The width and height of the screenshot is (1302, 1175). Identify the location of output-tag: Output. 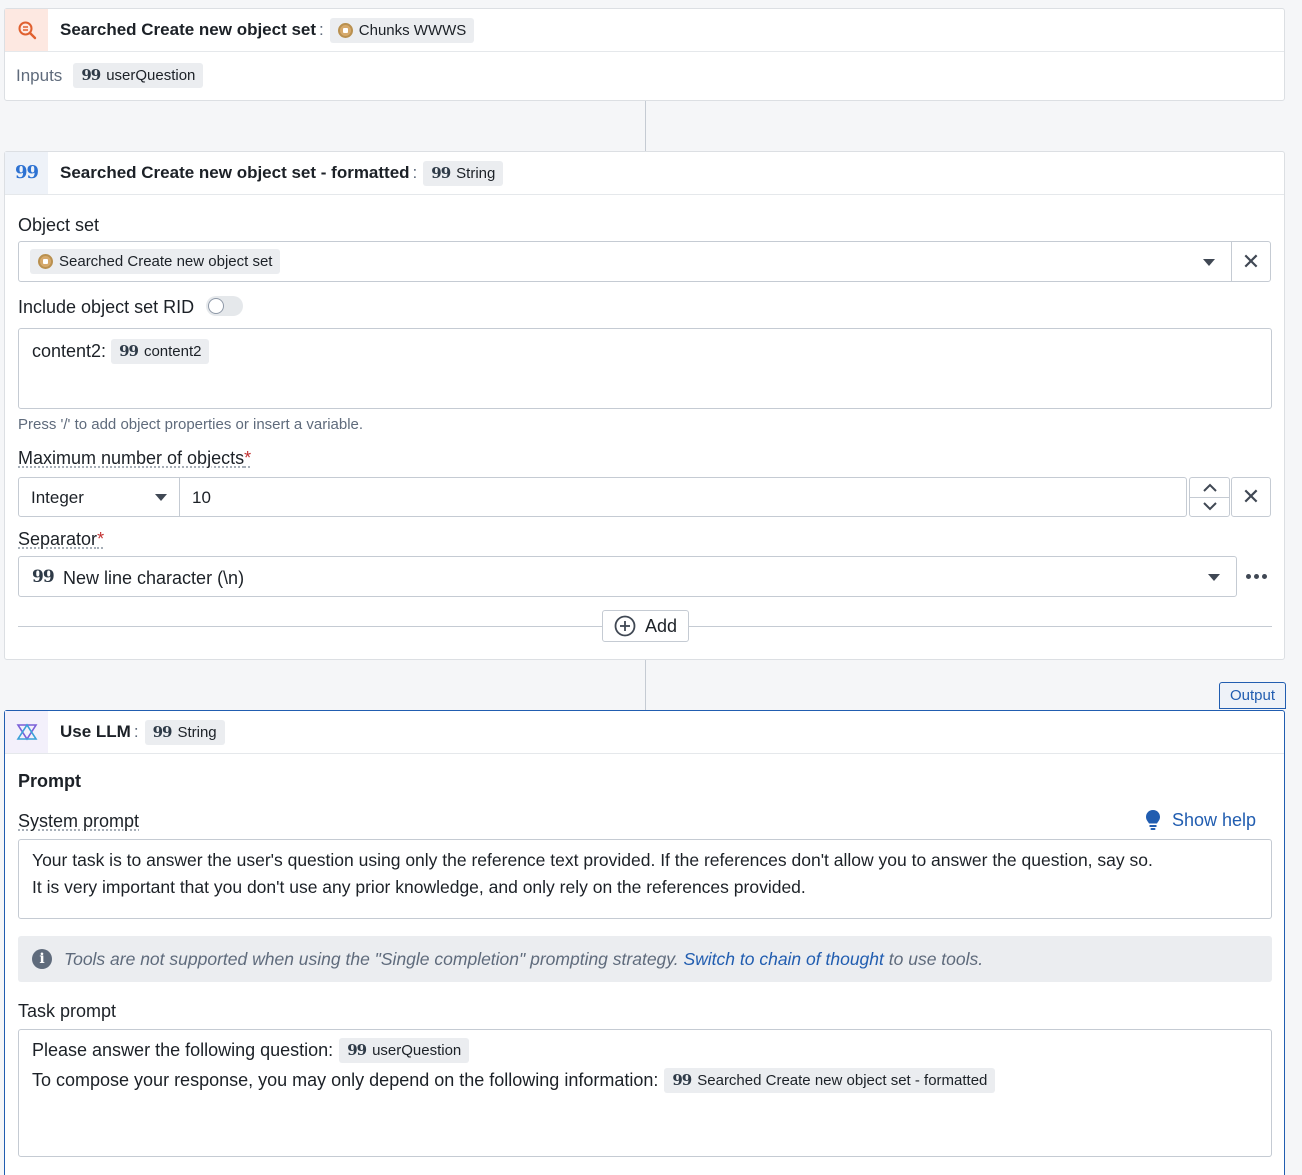
(1252, 695).